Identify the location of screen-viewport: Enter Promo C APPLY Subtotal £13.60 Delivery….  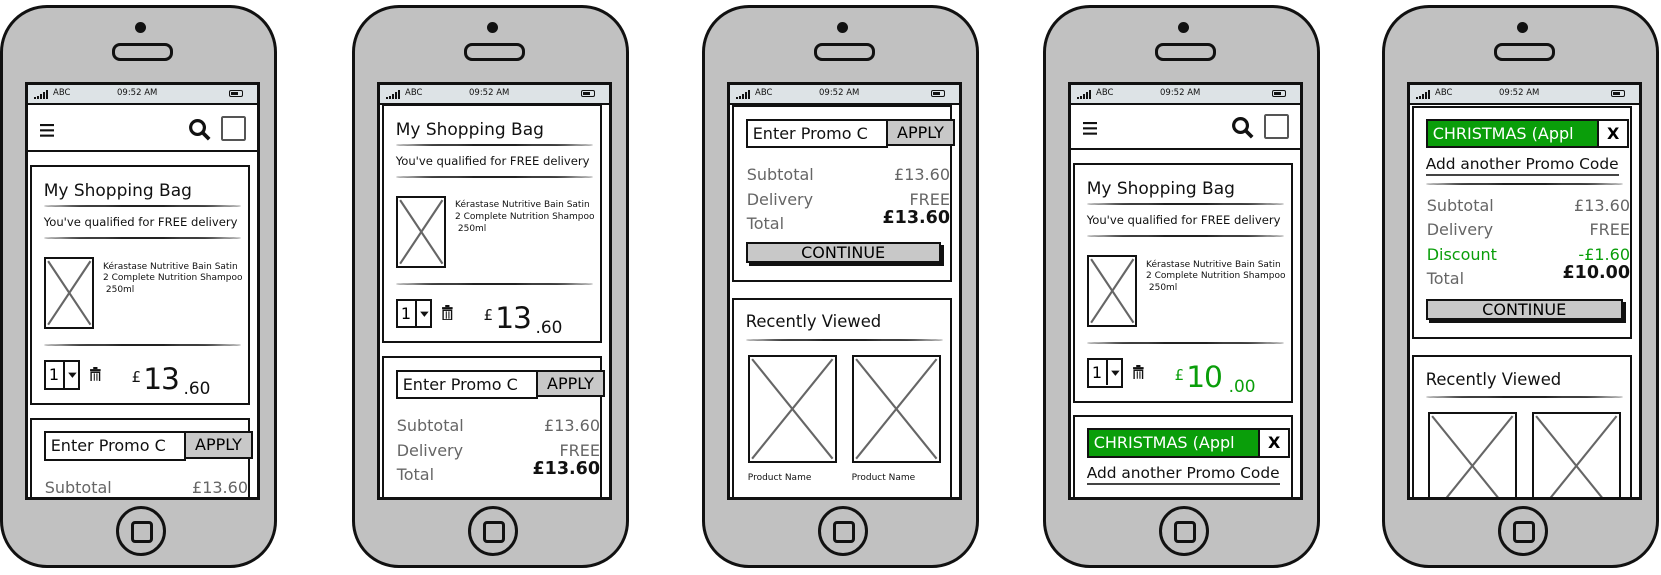
(844, 301).